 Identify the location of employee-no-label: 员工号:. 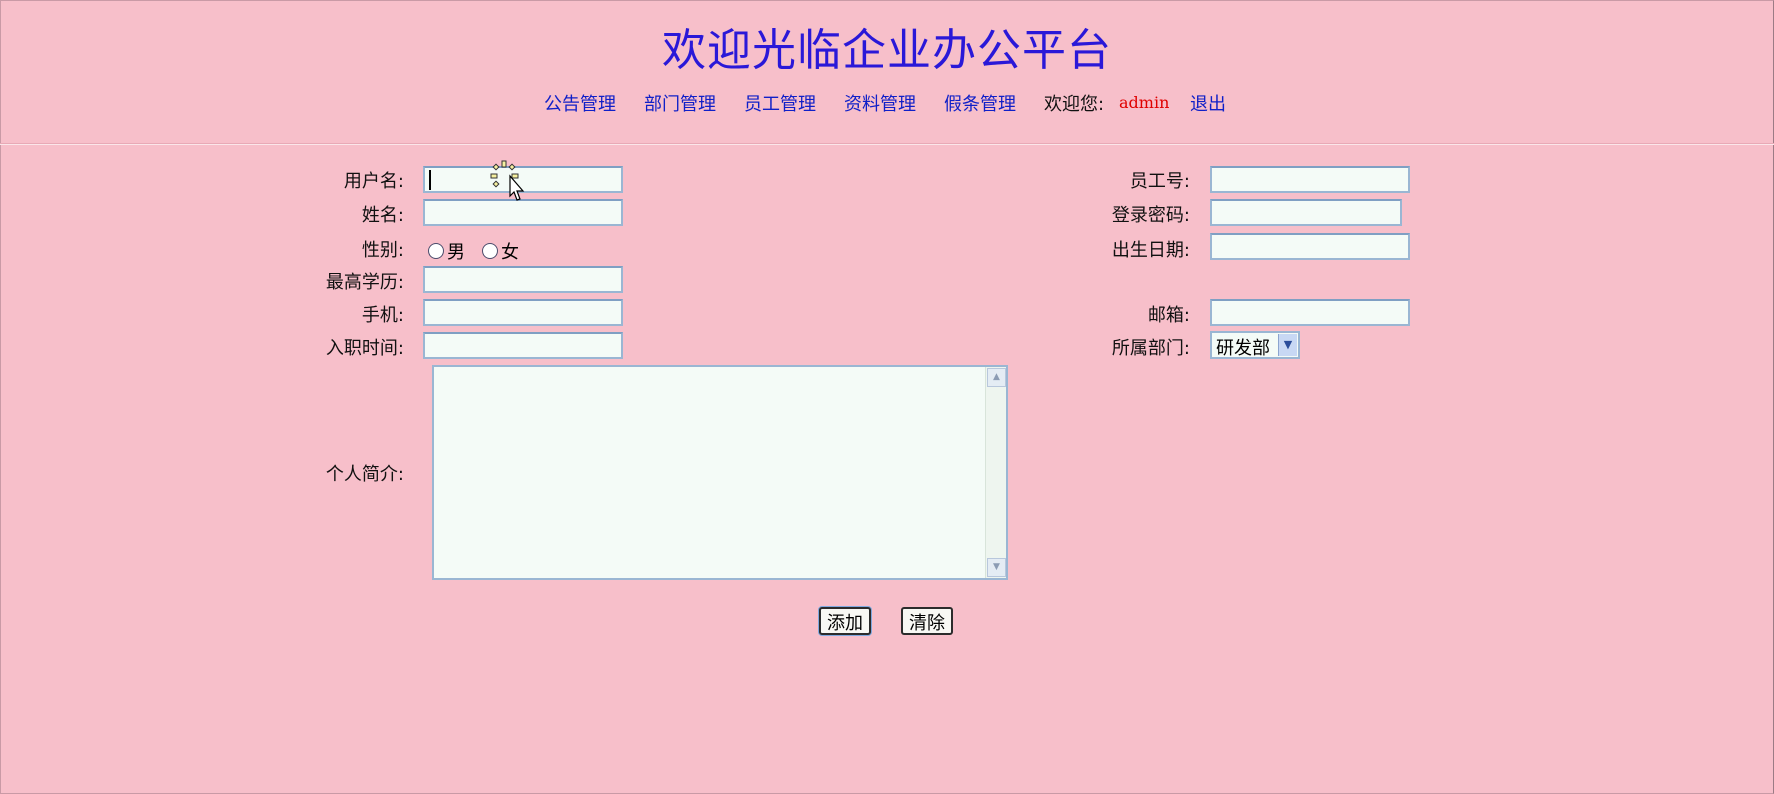
(1159, 181).